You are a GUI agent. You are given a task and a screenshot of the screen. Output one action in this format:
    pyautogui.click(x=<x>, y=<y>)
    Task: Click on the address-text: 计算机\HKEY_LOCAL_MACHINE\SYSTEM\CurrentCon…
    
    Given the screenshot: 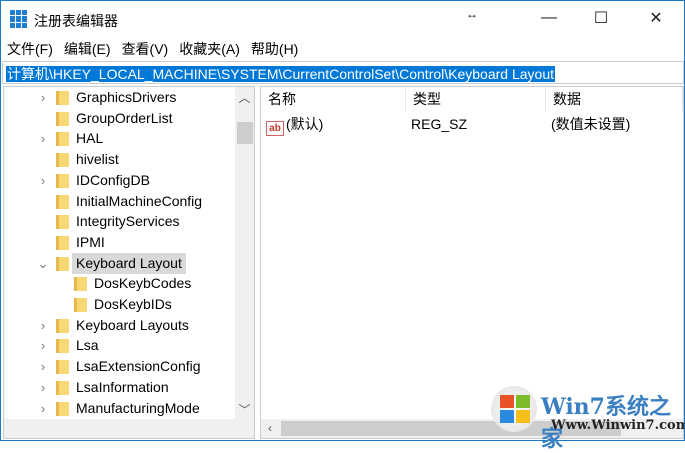 What is the action you would take?
    pyautogui.click(x=280, y=74)
    